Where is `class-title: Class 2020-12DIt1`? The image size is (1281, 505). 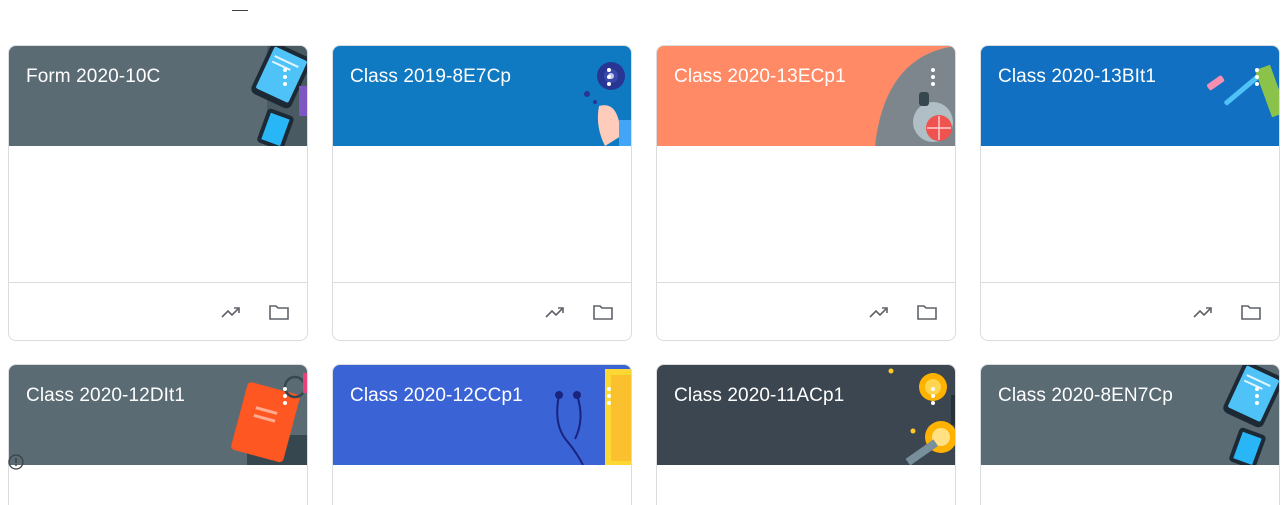 class-title: Class 2020-12DIt1 is located at coordinates (105, 396).